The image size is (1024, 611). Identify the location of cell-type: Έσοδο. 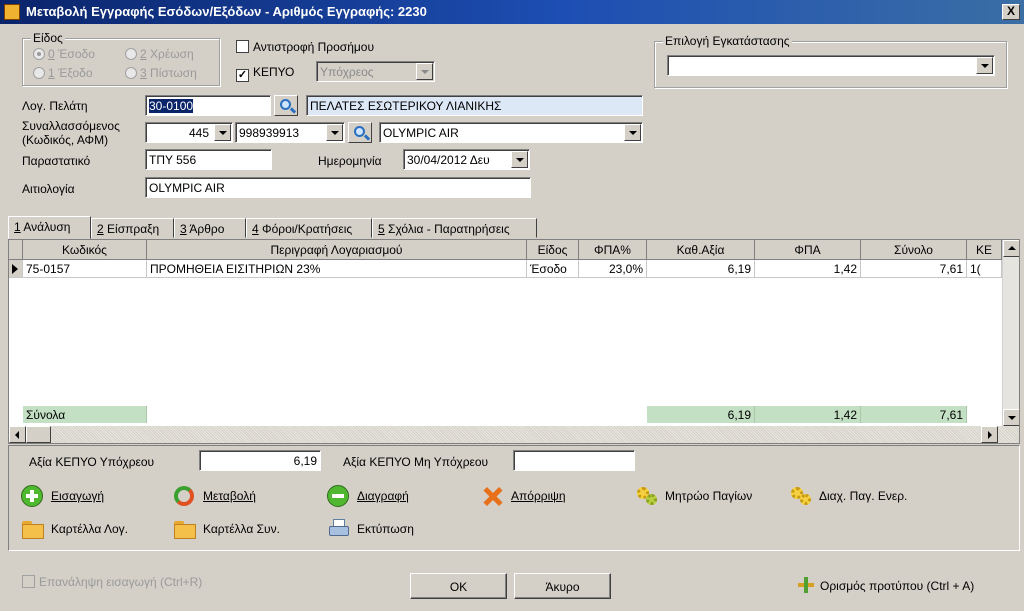
(553, 269).